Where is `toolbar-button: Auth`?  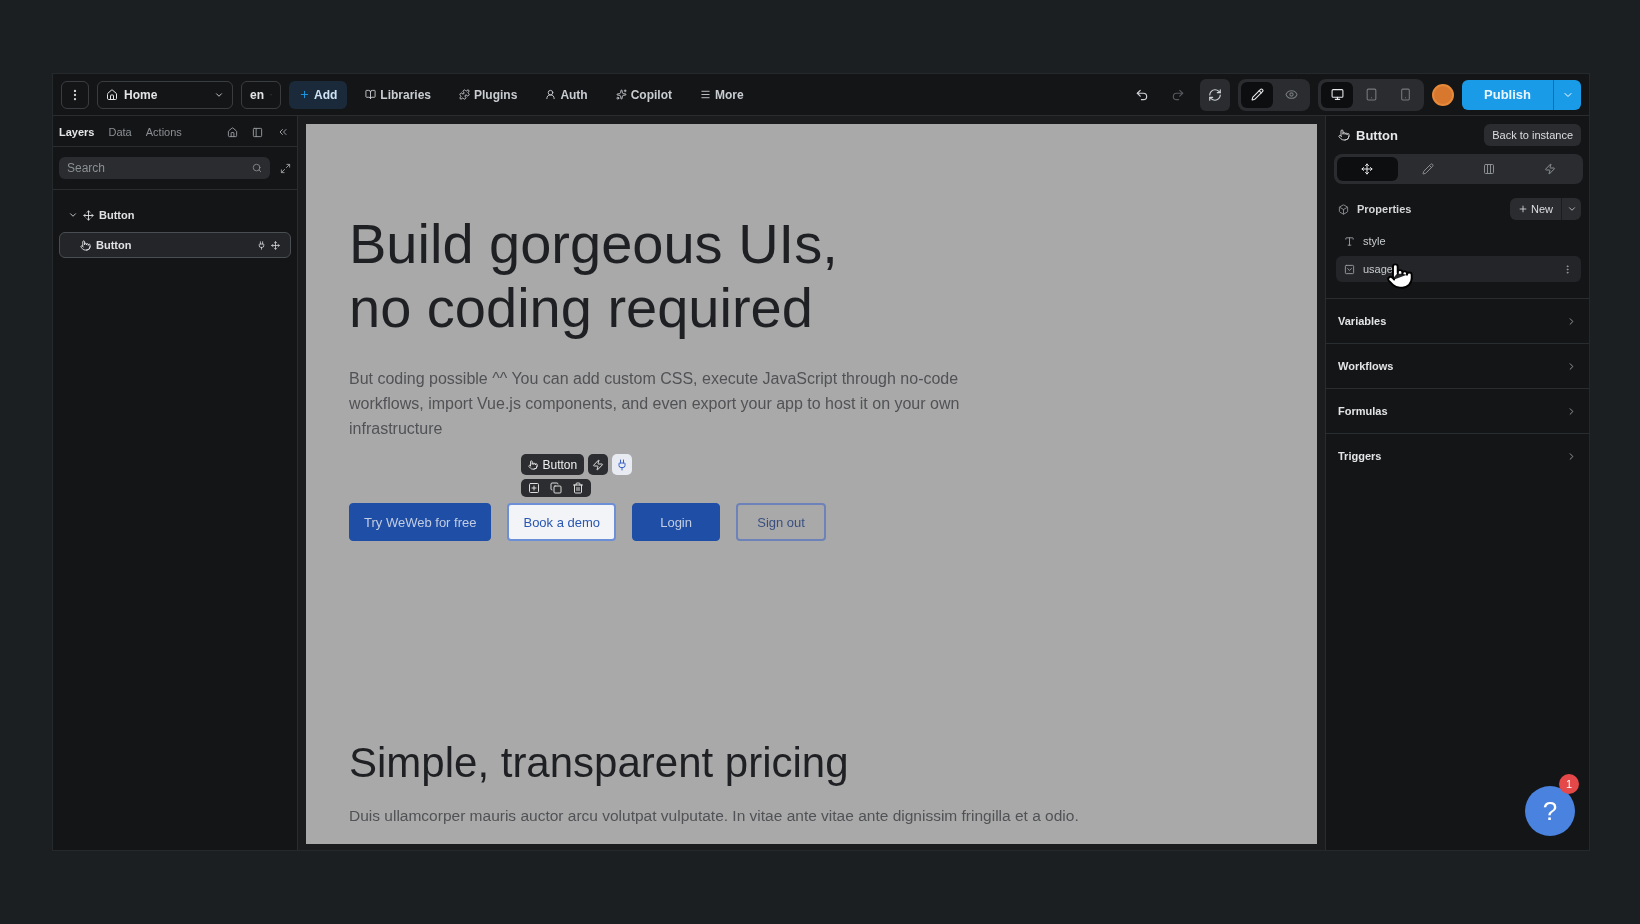
toolbar-button: Auth is located at coordinates (566, 94).